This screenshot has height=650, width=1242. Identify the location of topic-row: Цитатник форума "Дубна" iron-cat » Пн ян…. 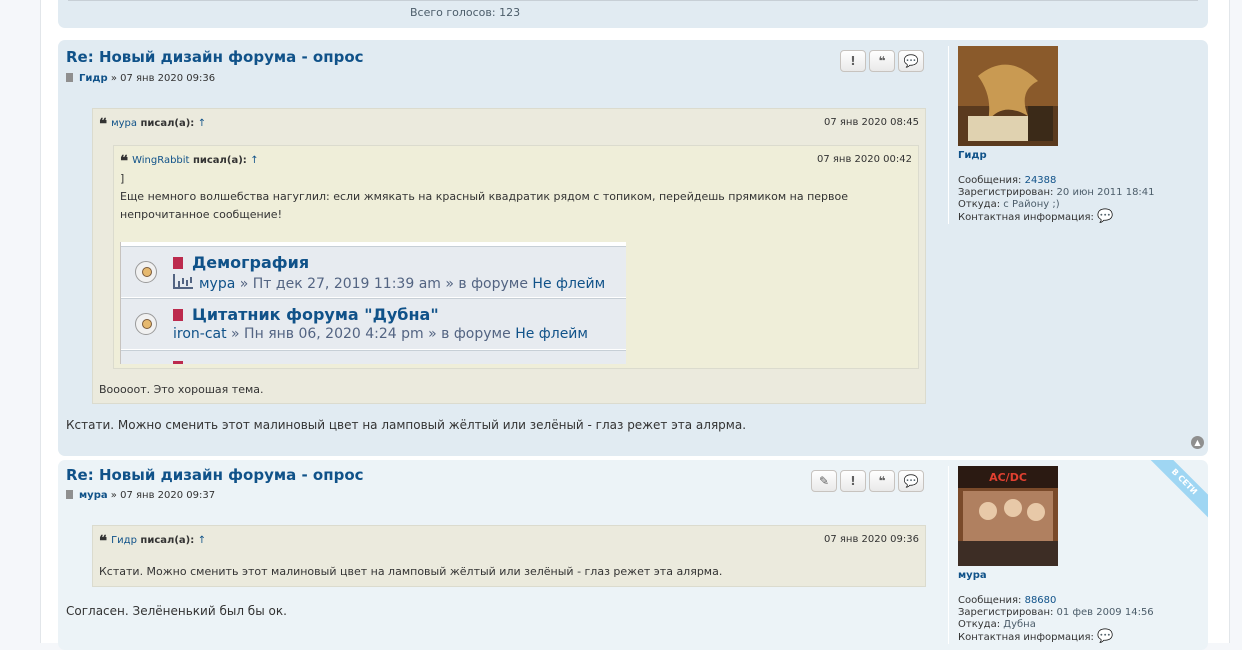
(373, 323).